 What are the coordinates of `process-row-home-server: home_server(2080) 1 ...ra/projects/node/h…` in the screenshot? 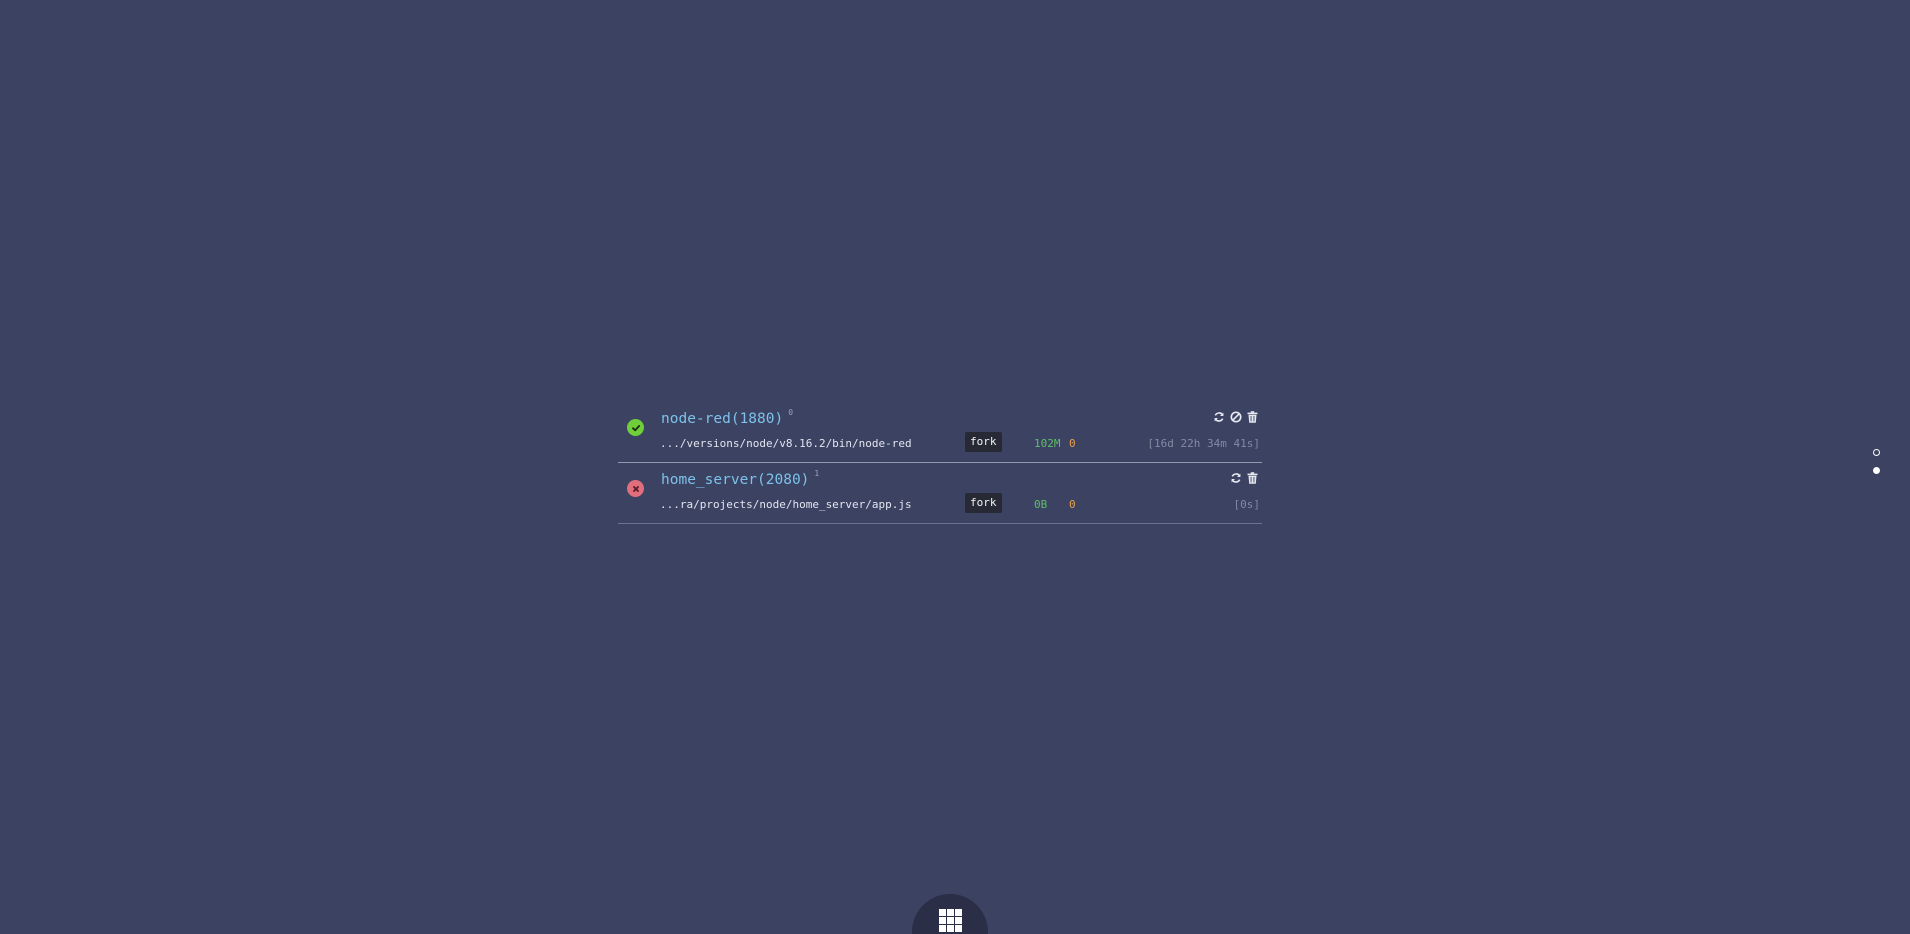 It's located at (940, 493).